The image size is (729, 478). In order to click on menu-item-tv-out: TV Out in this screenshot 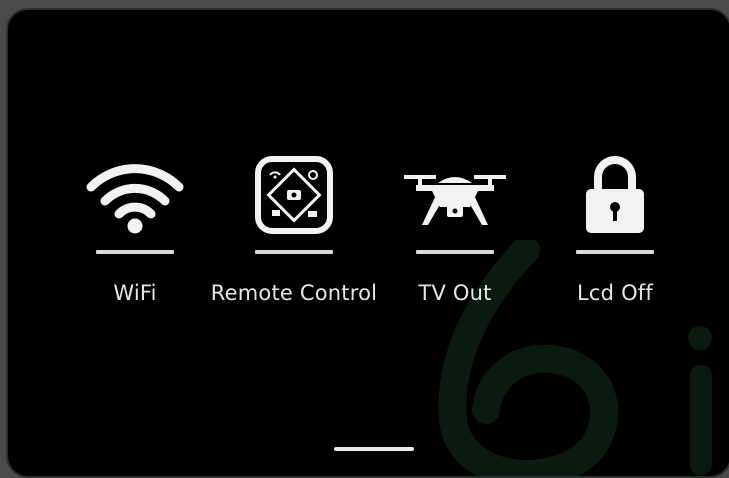, I will do `click(455, 240)`.